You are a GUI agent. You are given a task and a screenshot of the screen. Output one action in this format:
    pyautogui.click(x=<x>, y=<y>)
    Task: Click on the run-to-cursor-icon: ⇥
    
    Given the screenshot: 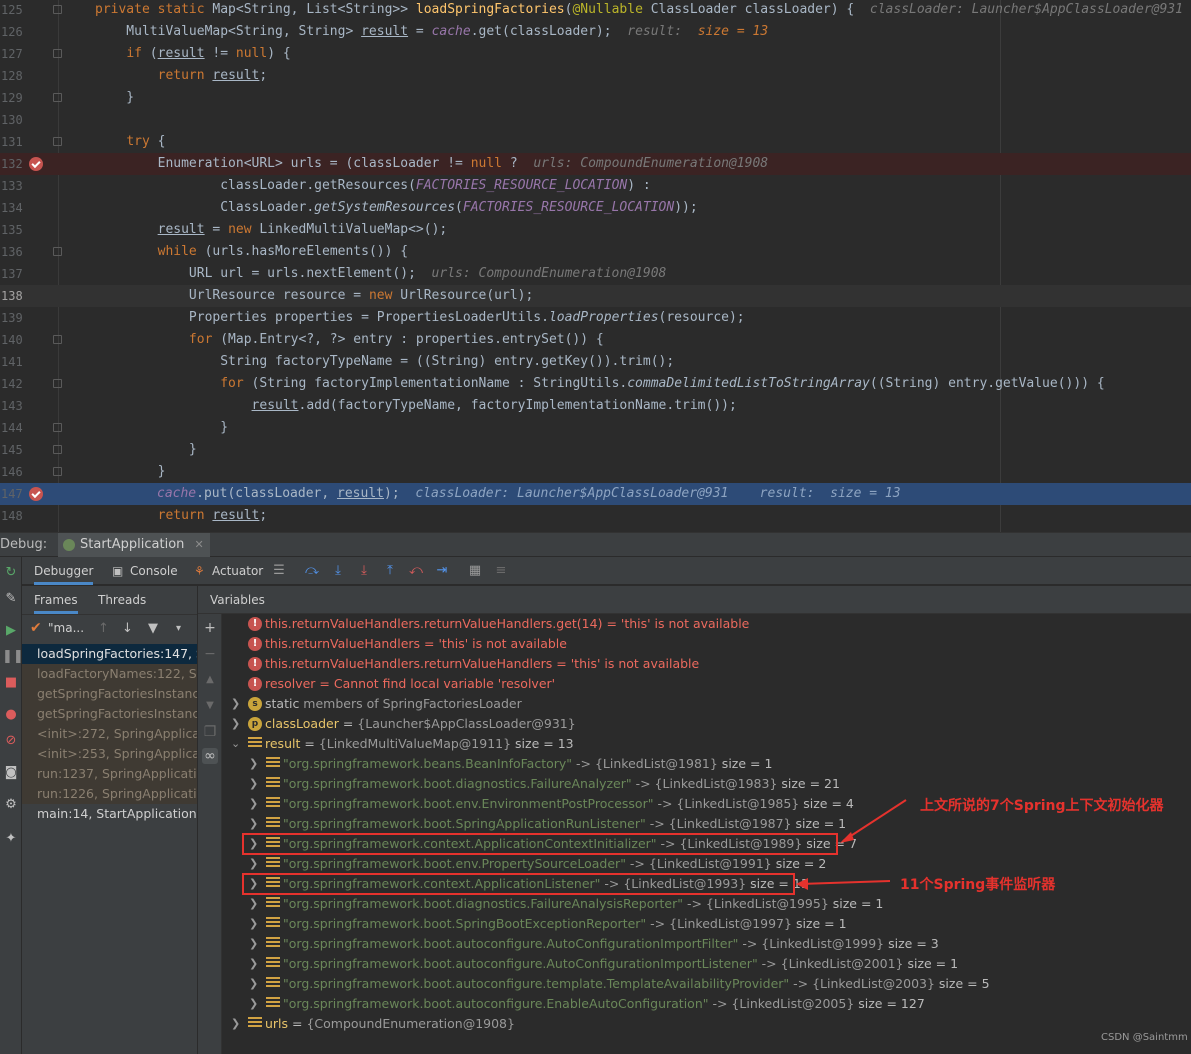 What is the action you would take?
    pyautogui.click(x=442, y=571)
    